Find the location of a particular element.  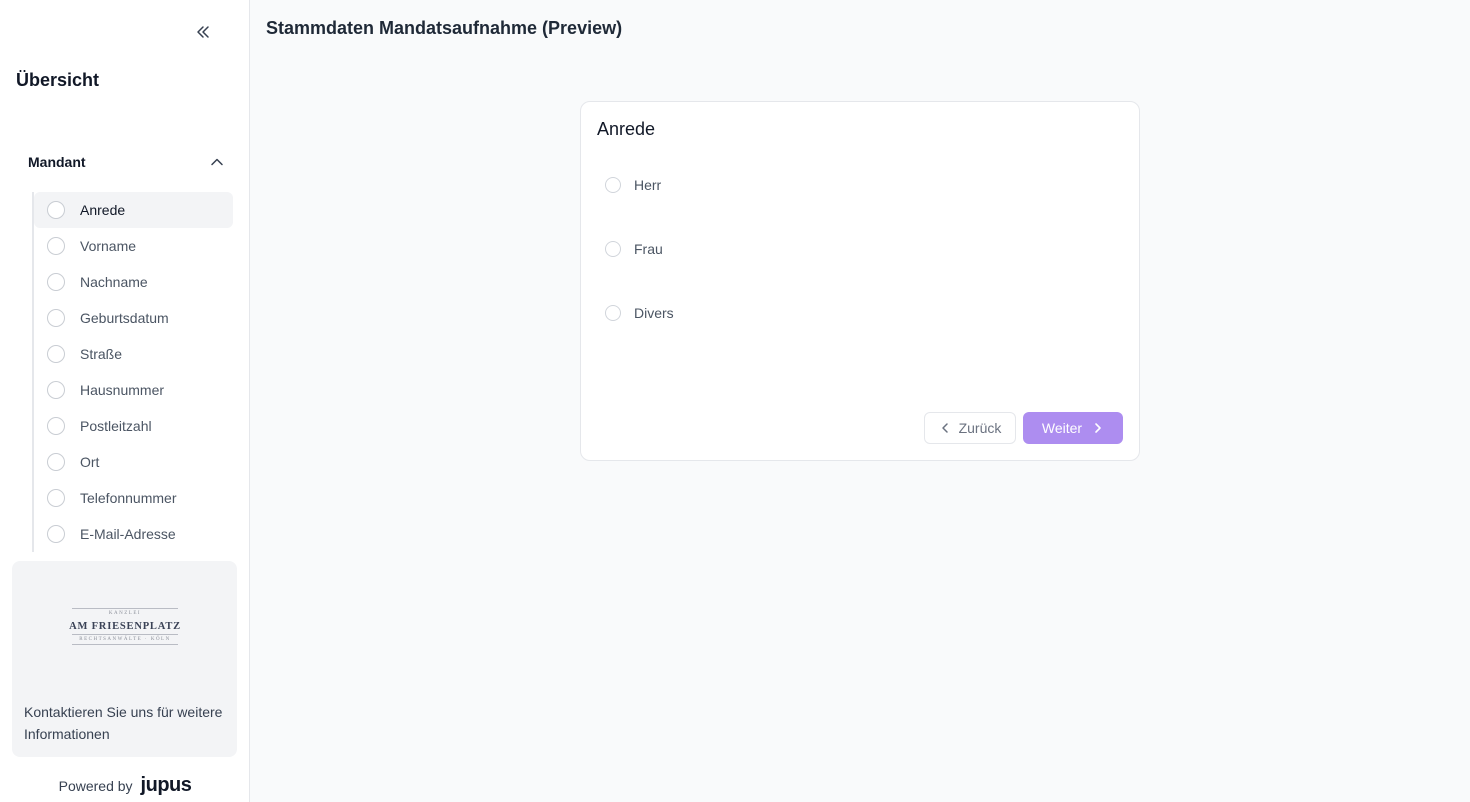

step-item-nachname: Nachname is located at coordinates (133, 282).